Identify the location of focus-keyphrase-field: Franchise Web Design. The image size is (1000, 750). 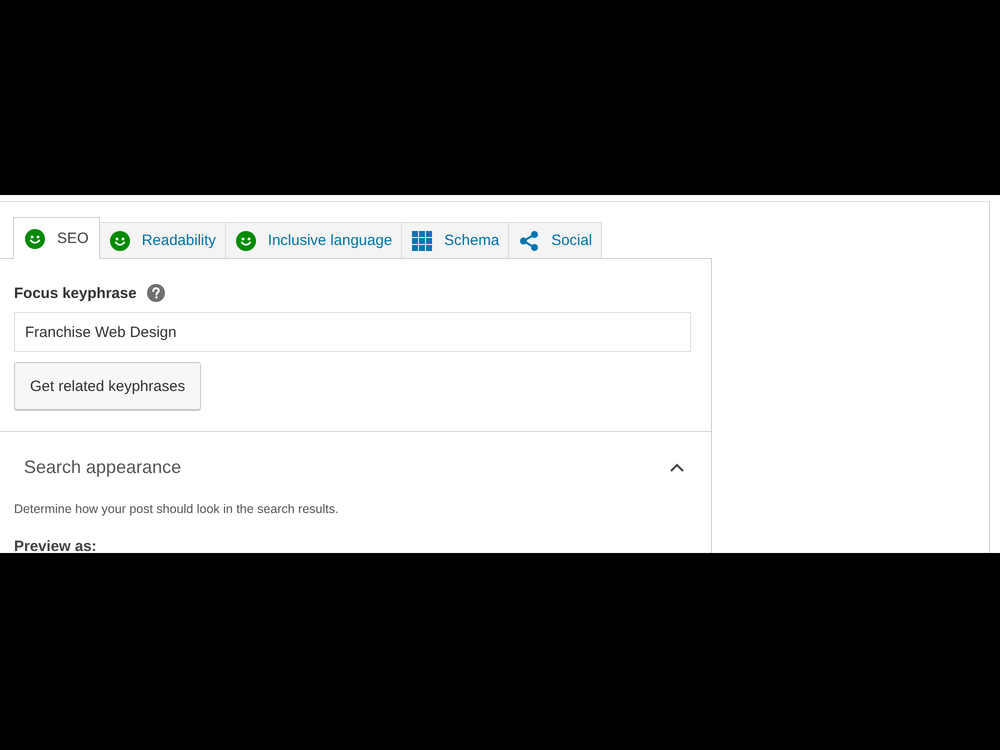
(352, 332).